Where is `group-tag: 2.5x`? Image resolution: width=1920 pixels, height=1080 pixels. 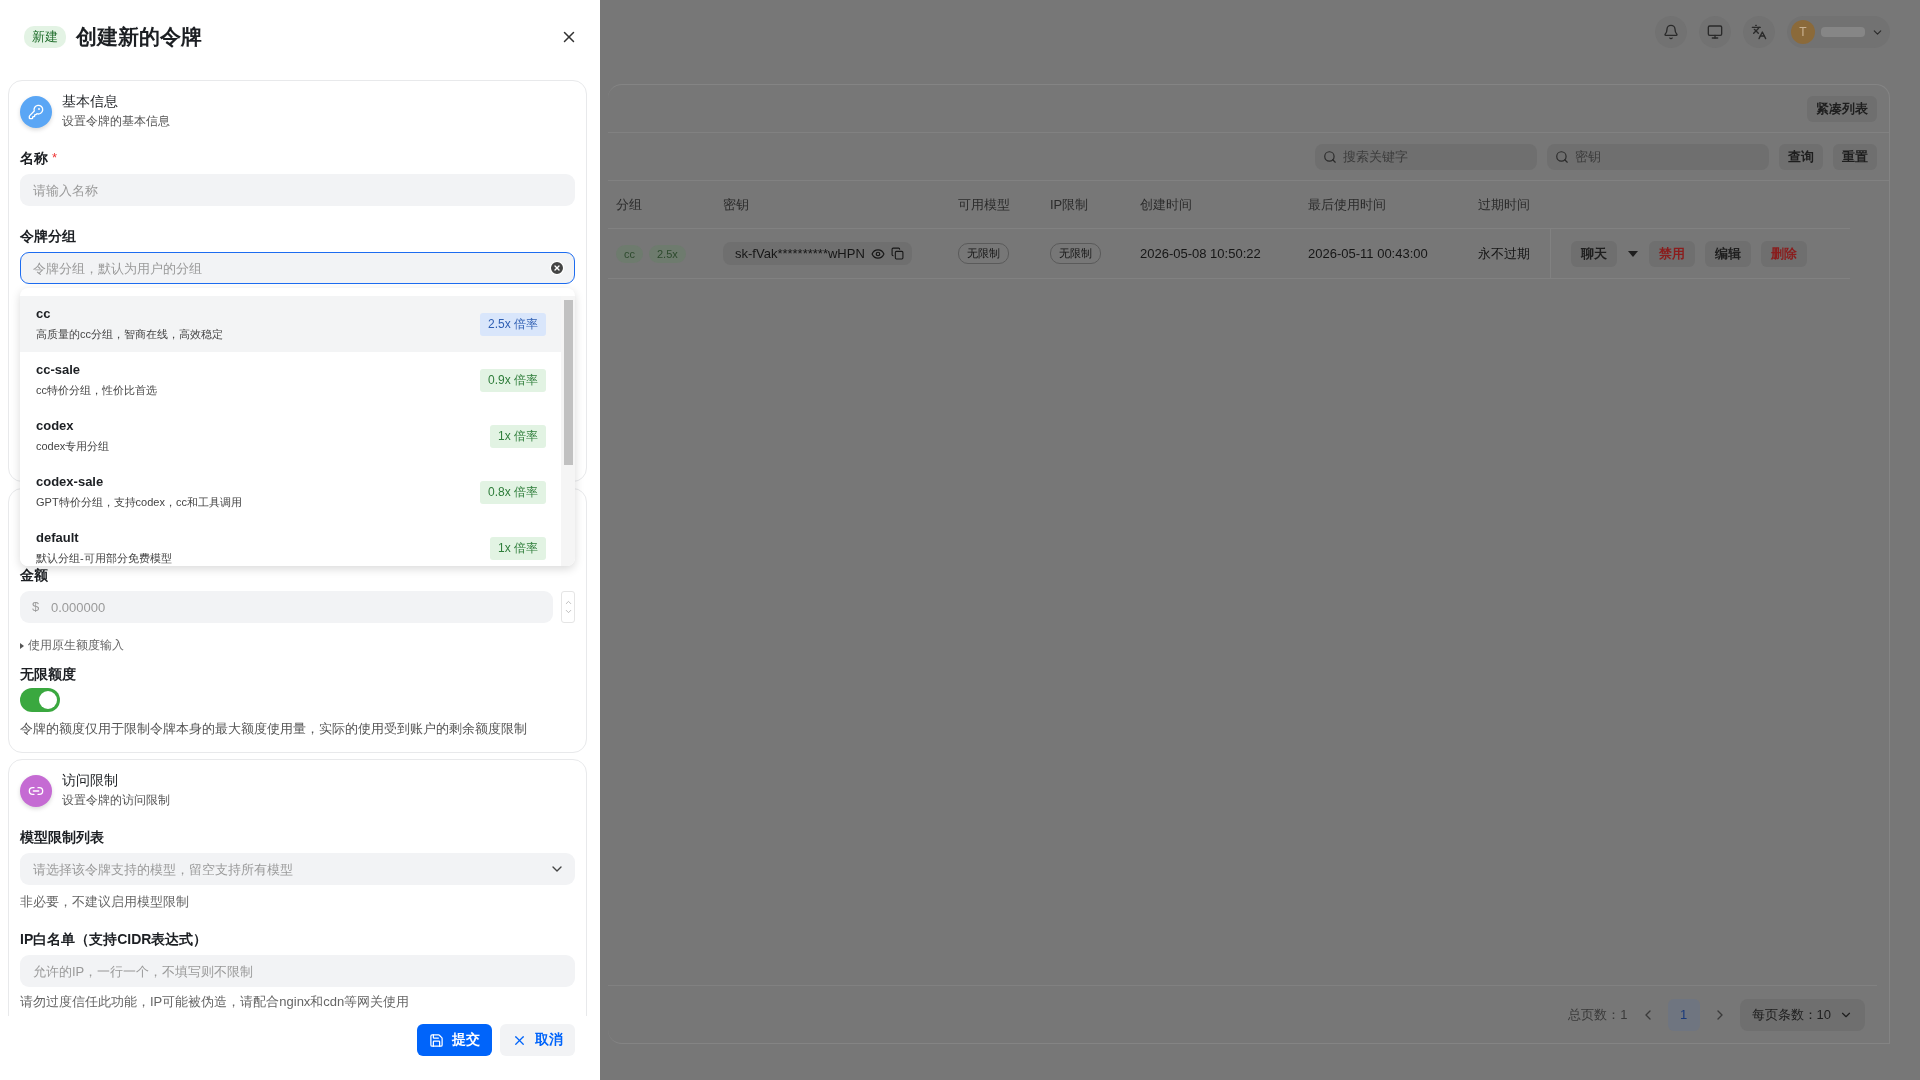
group-tag: 2.5x is located at coordinates (667, 253).